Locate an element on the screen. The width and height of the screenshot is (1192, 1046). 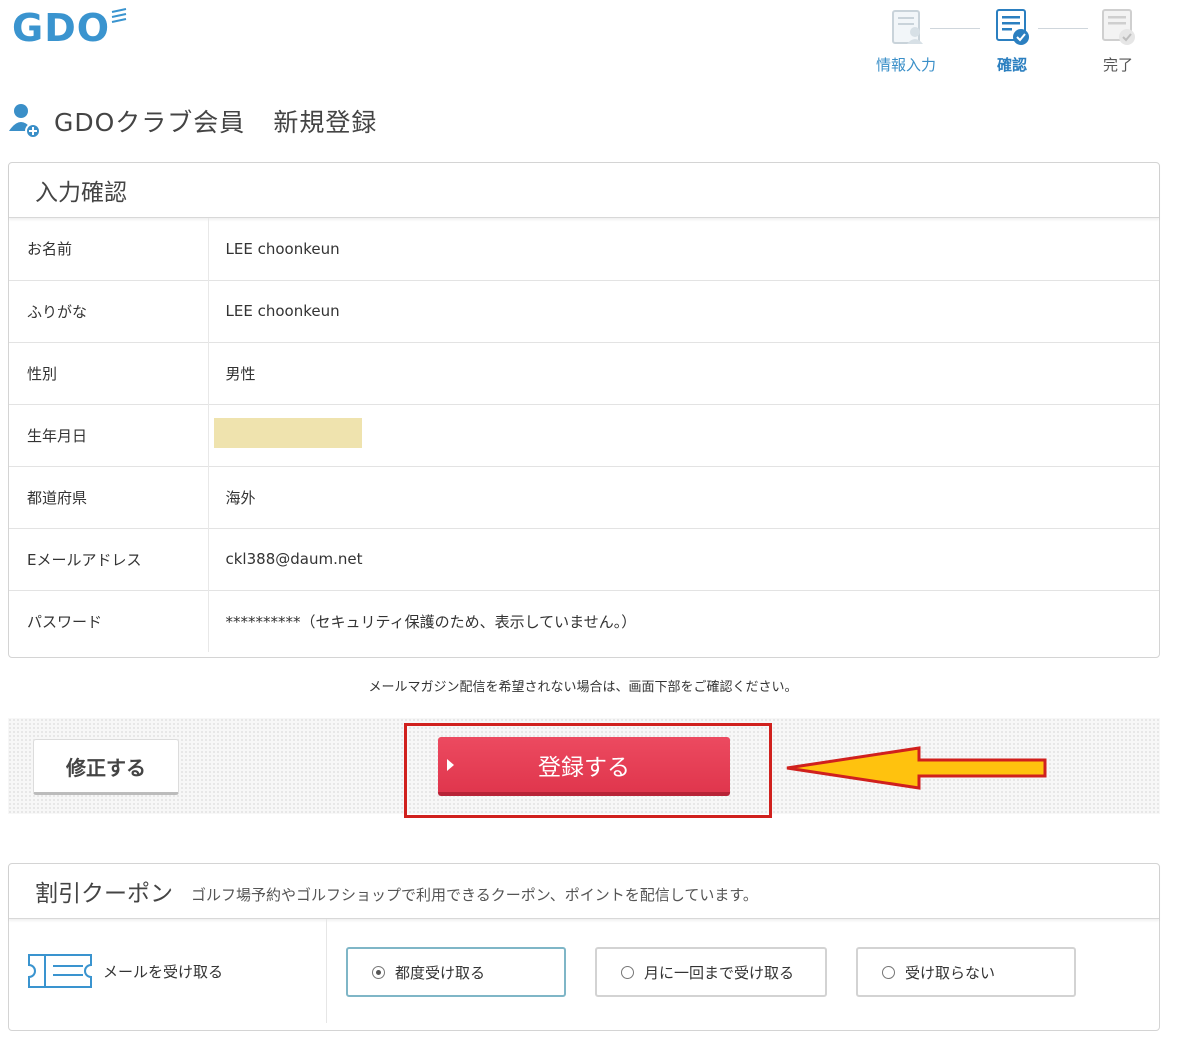
gdo-logo: GDO is located at coordinates (69, 28).